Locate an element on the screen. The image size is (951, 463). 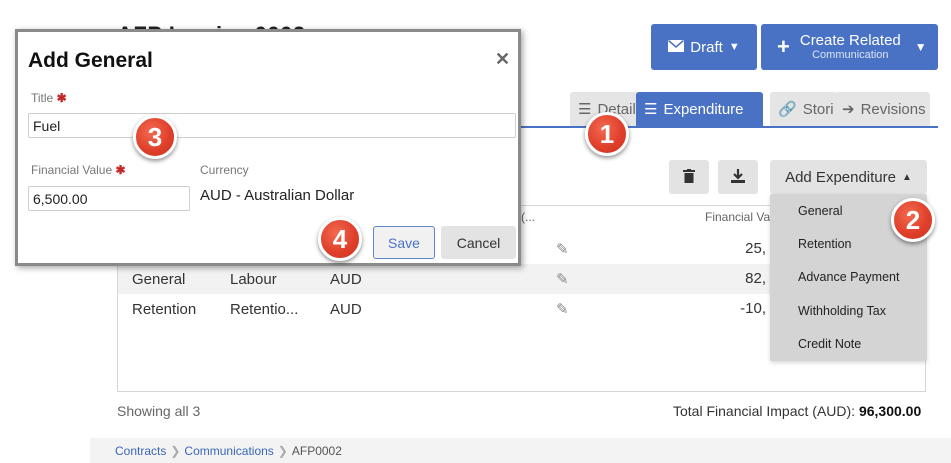
total-value: 96,300.00 is located at coordinates (890, 411).